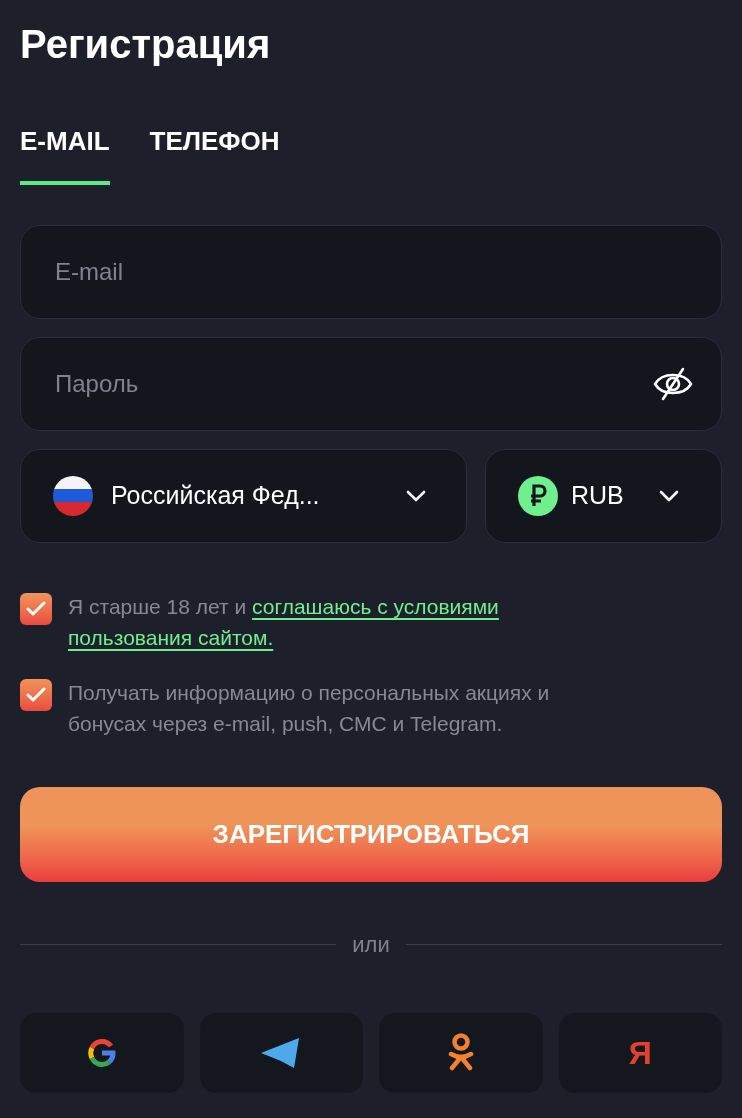 Image resolution: width=742 pixels, height=1118 pixels. I want to click on google-icon, so click(101, 1053).